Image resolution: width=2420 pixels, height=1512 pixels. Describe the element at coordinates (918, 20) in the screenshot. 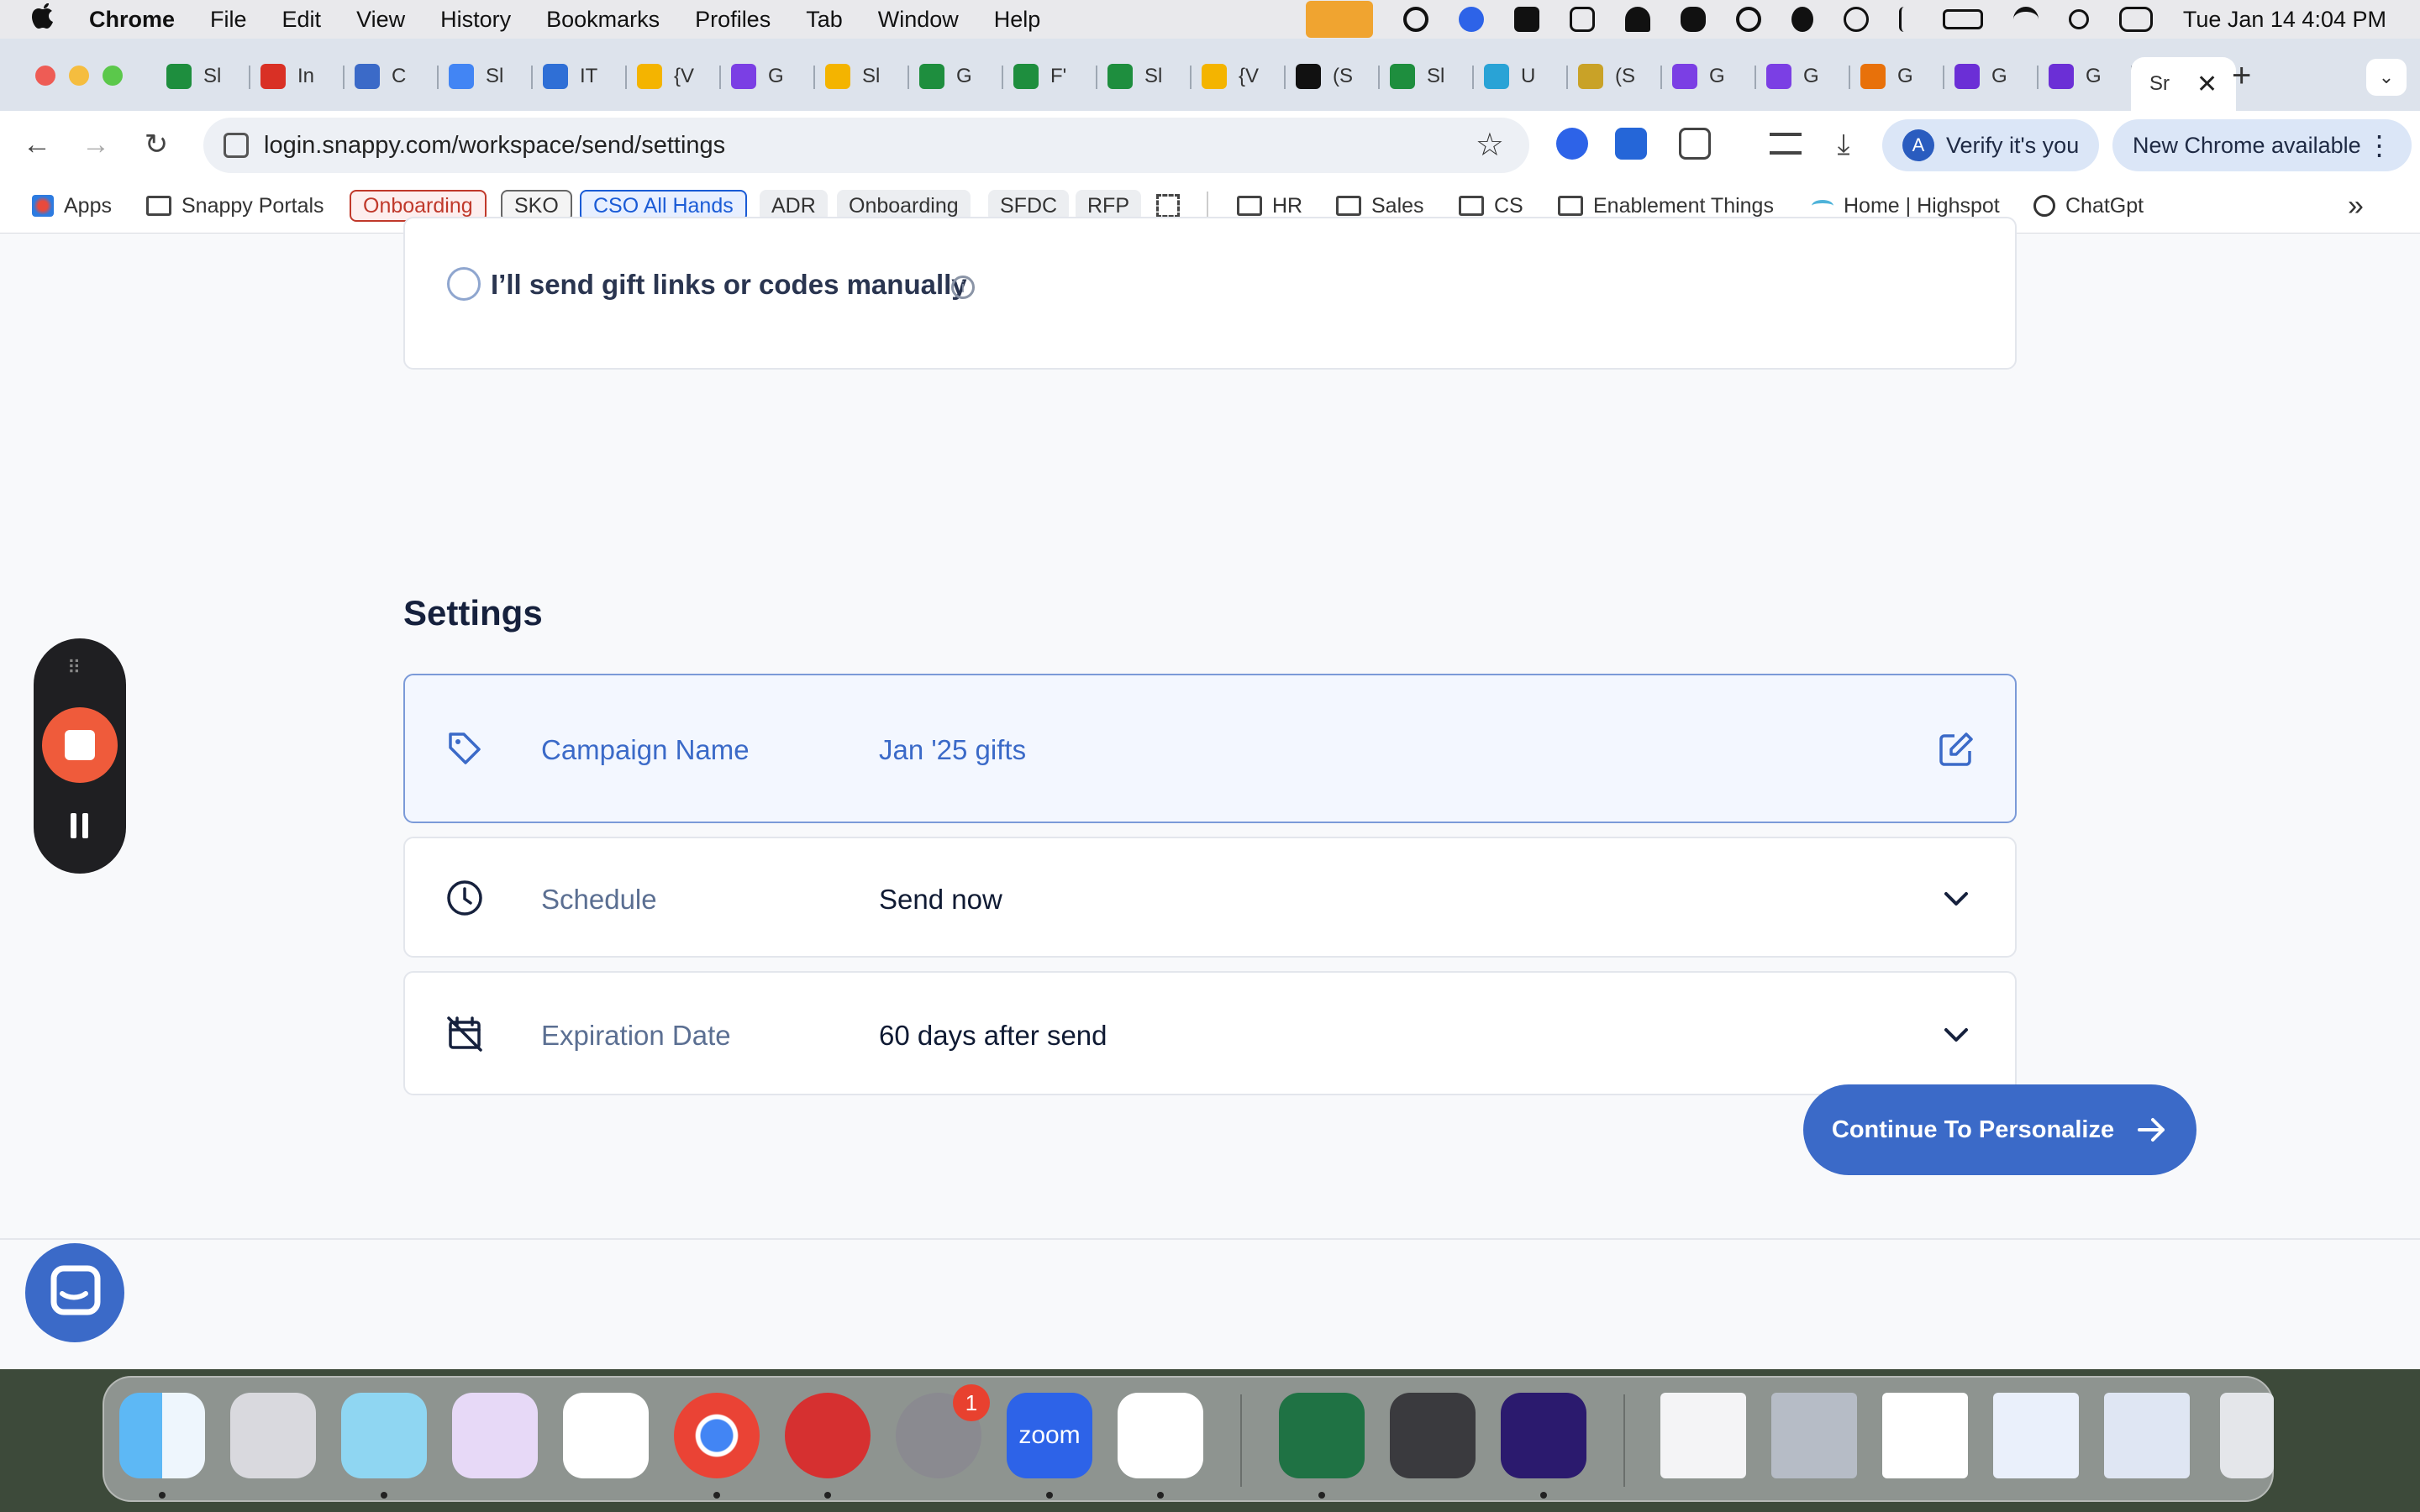

I see `menu-window: Window` at that location.